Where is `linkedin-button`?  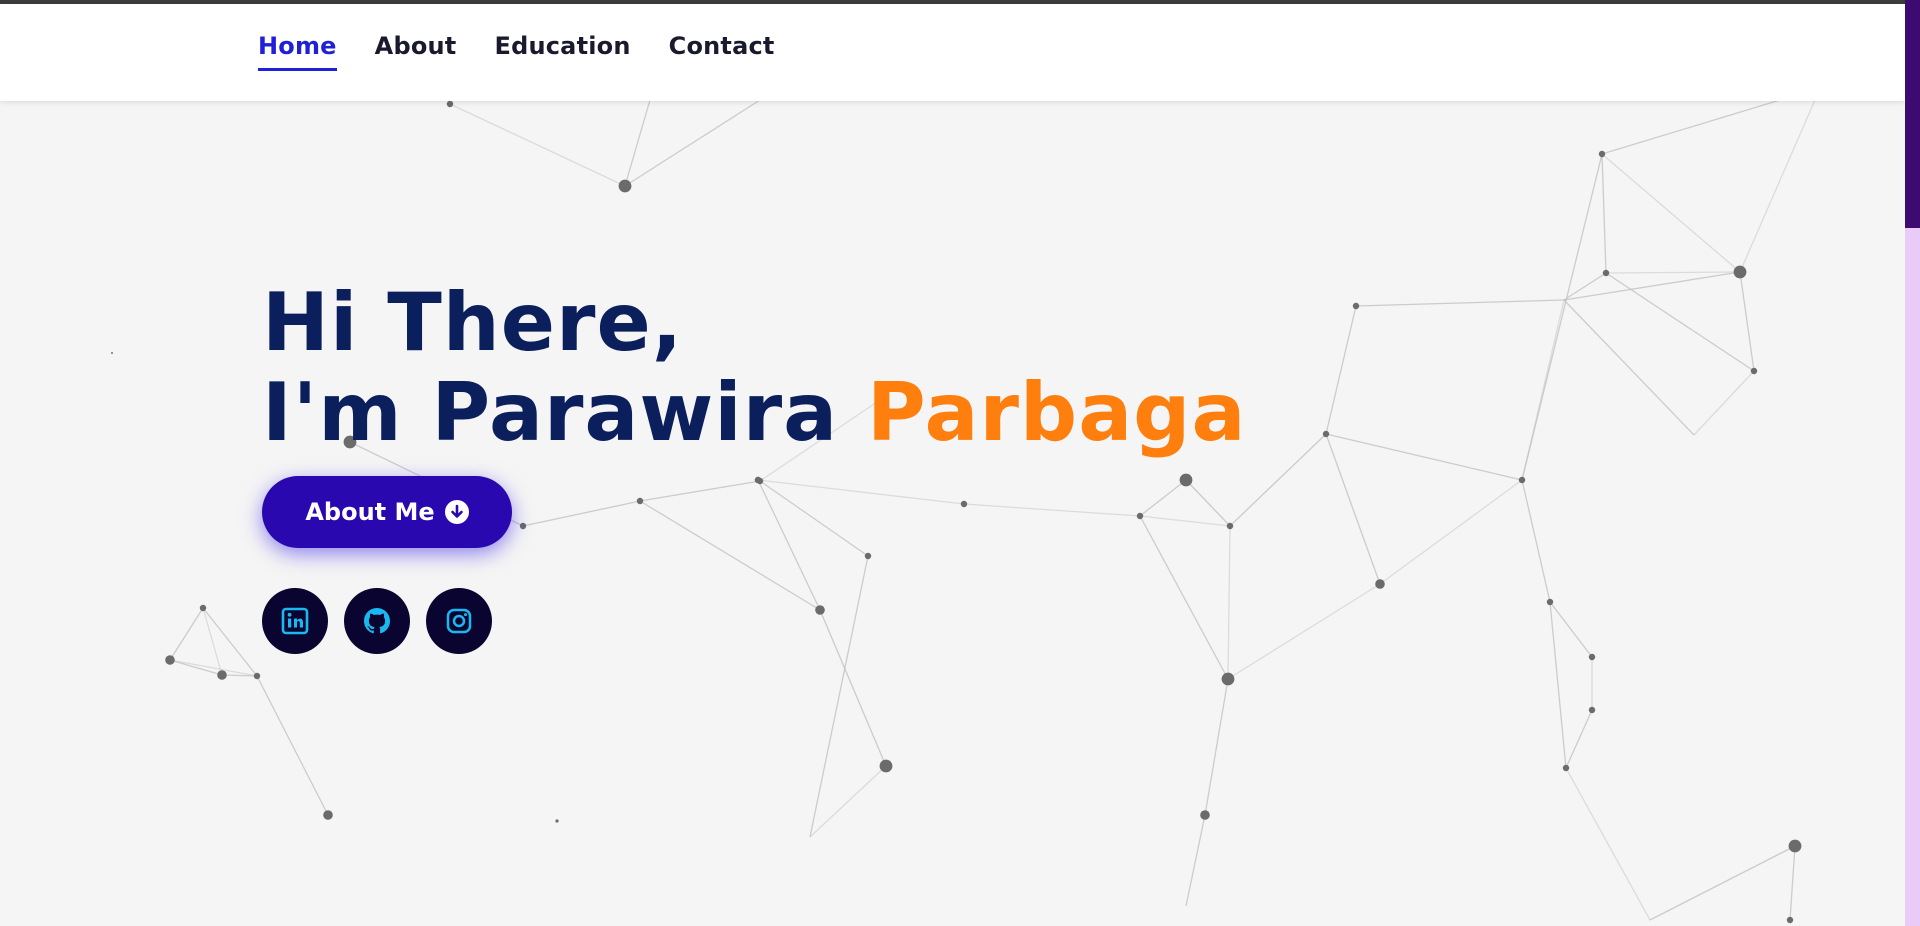 linkedin-button is located at coordinates (295, 621).